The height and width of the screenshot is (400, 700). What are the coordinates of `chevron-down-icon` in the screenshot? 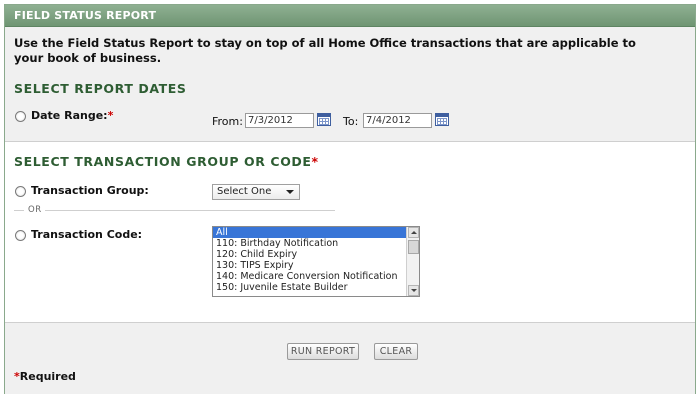 It's located at (290, 192).